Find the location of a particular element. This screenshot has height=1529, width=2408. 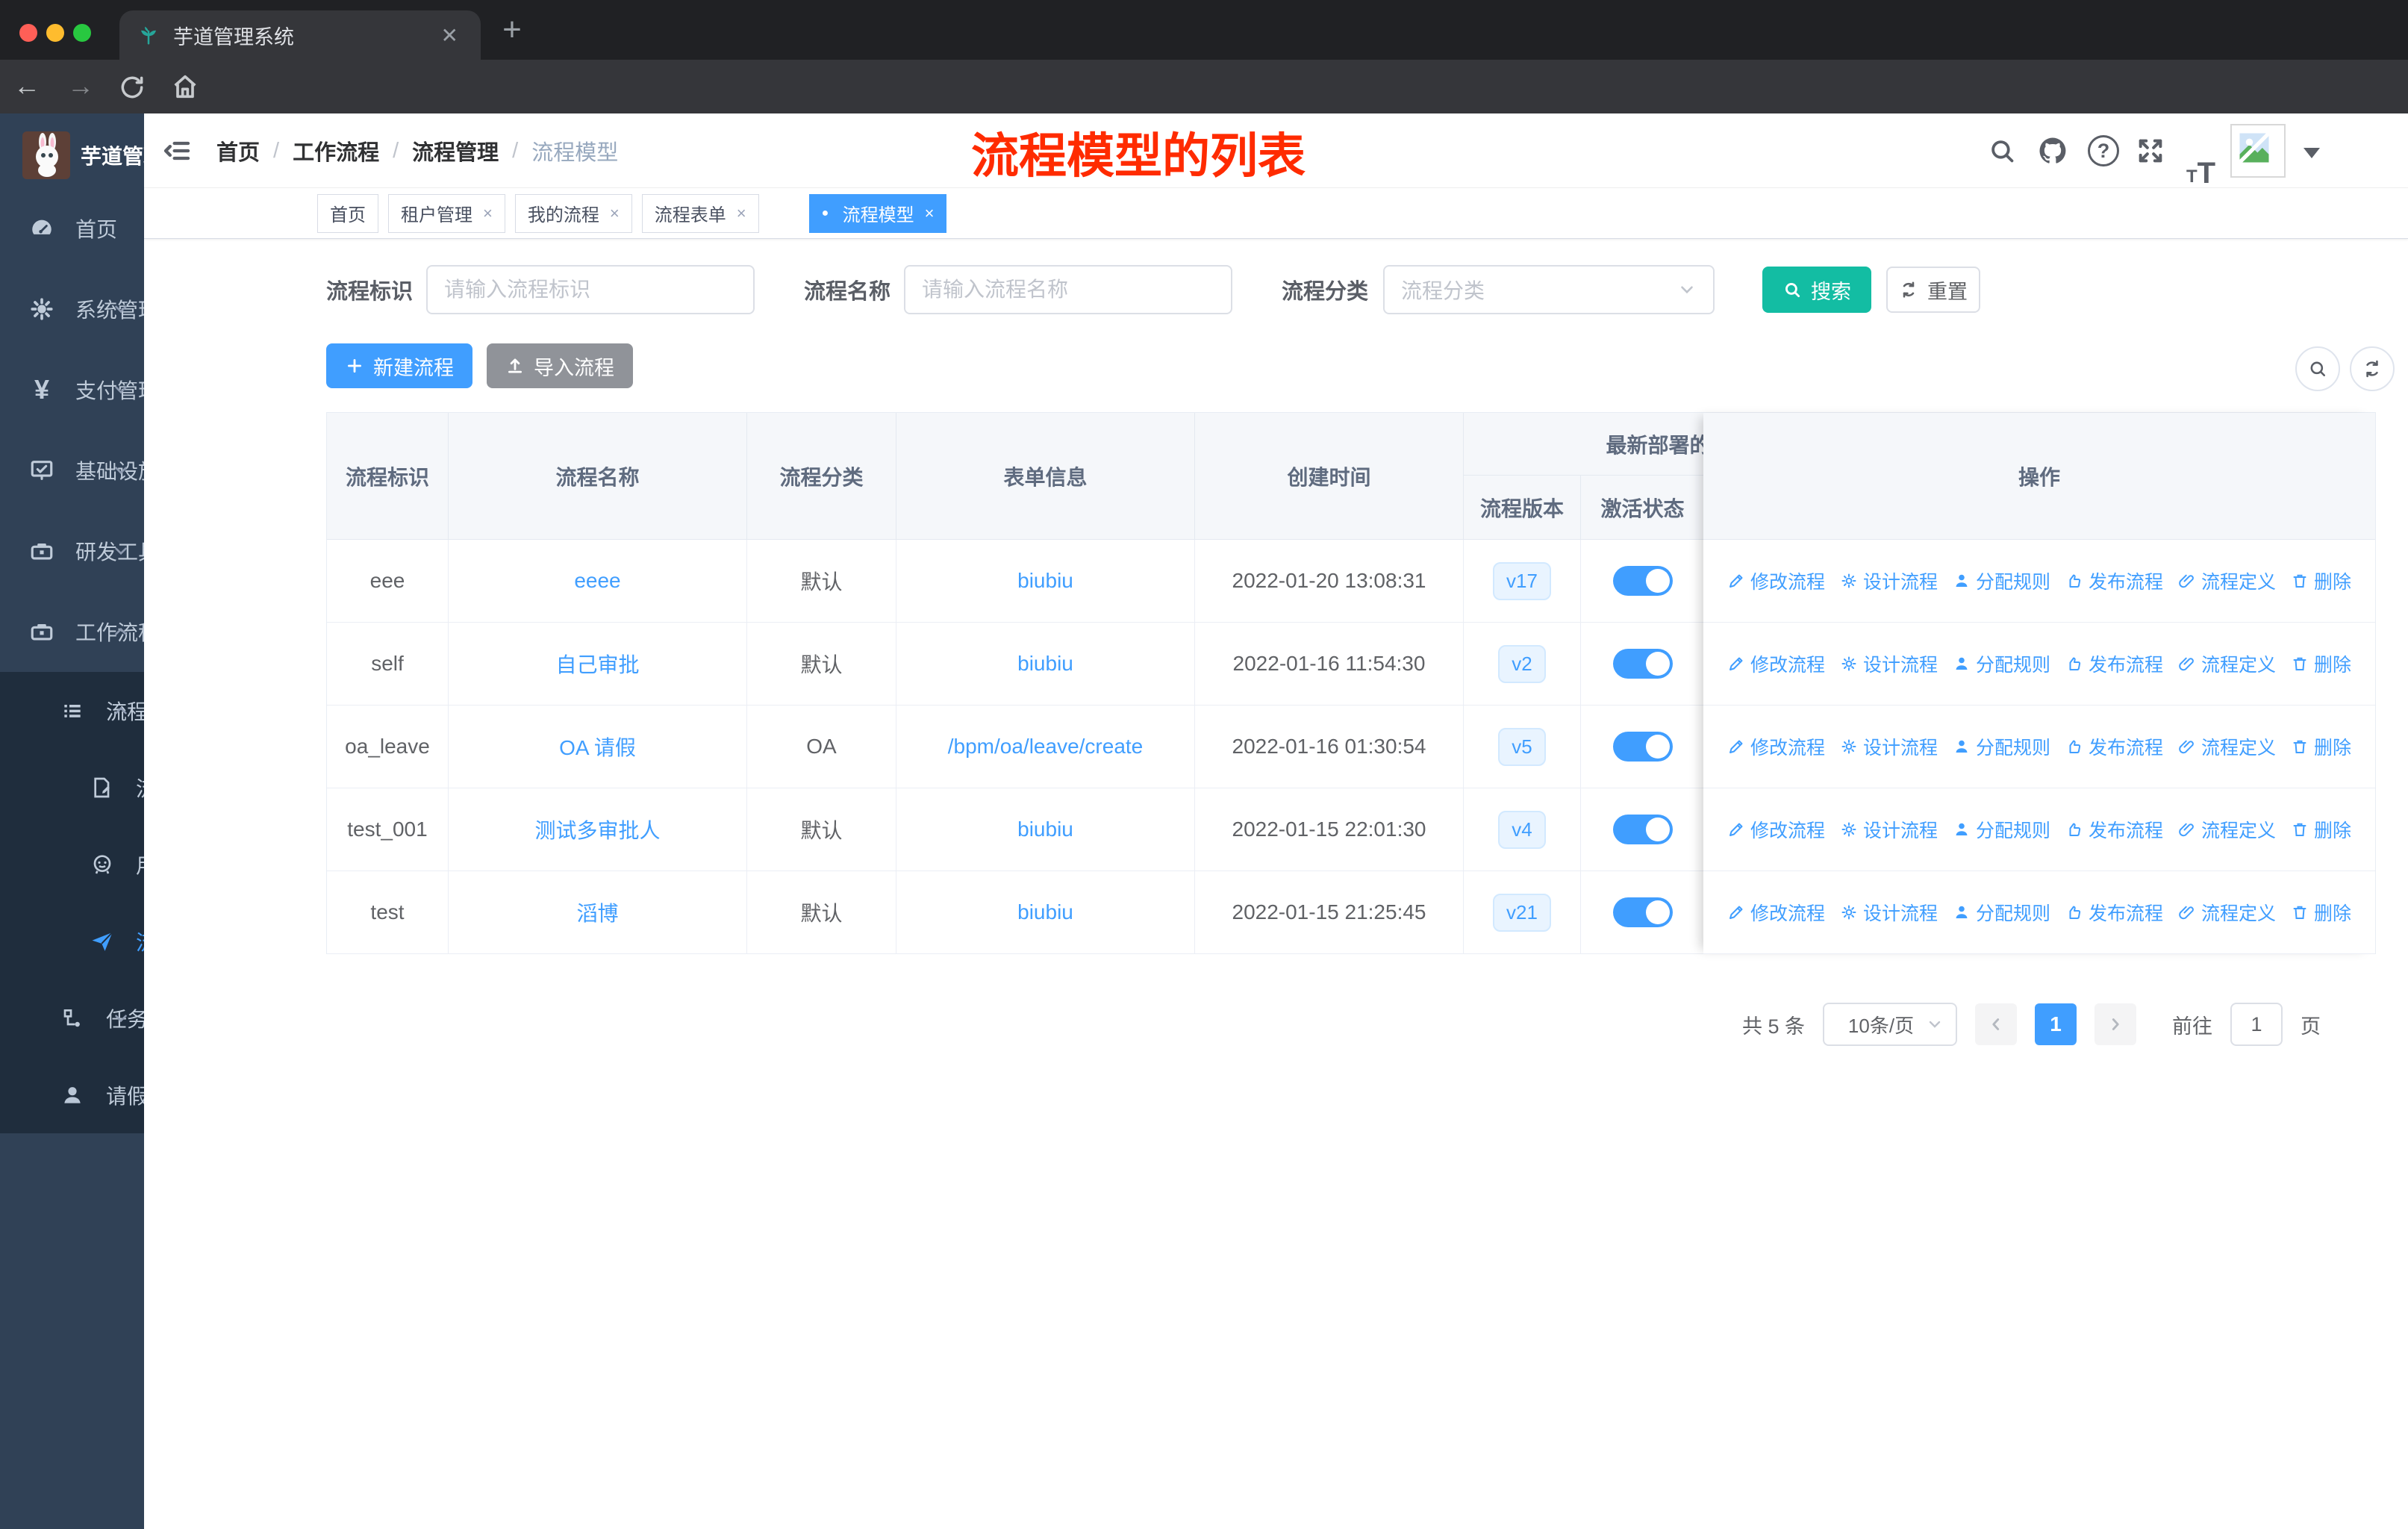

avatar is located at coordinates (2258, 151).